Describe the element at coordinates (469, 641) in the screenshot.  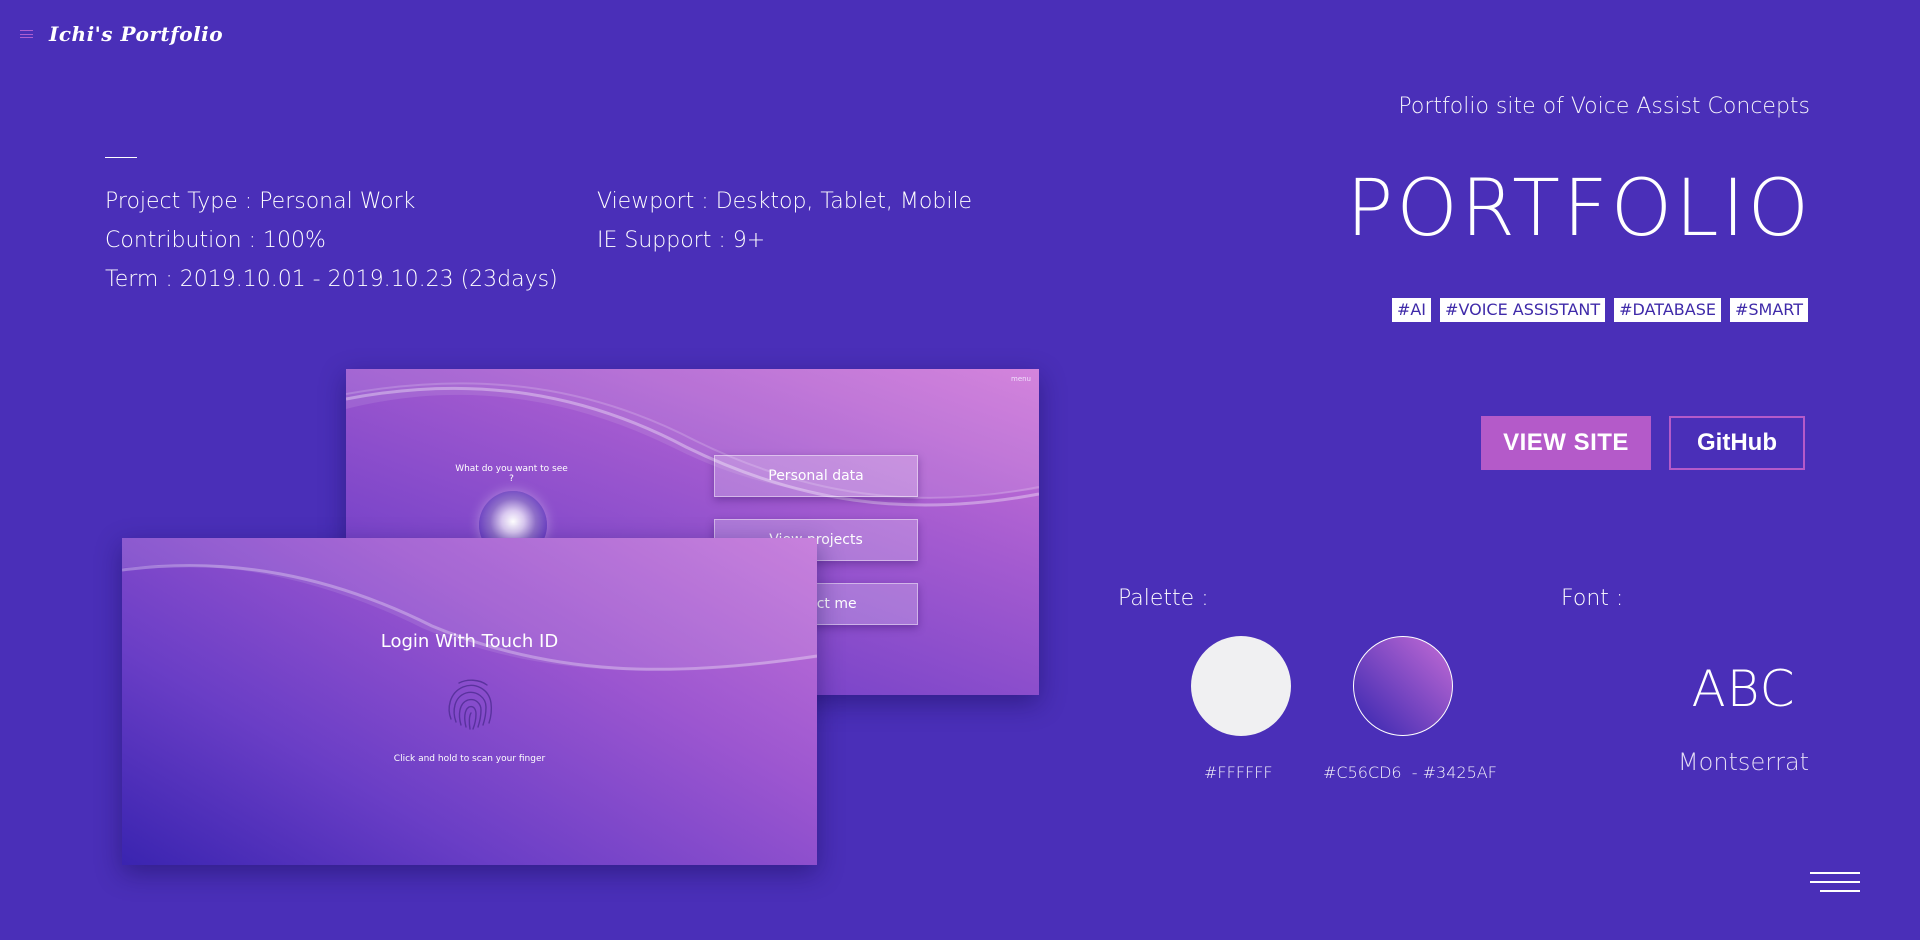
I see `login-title: Login With Touch ID` at that location.